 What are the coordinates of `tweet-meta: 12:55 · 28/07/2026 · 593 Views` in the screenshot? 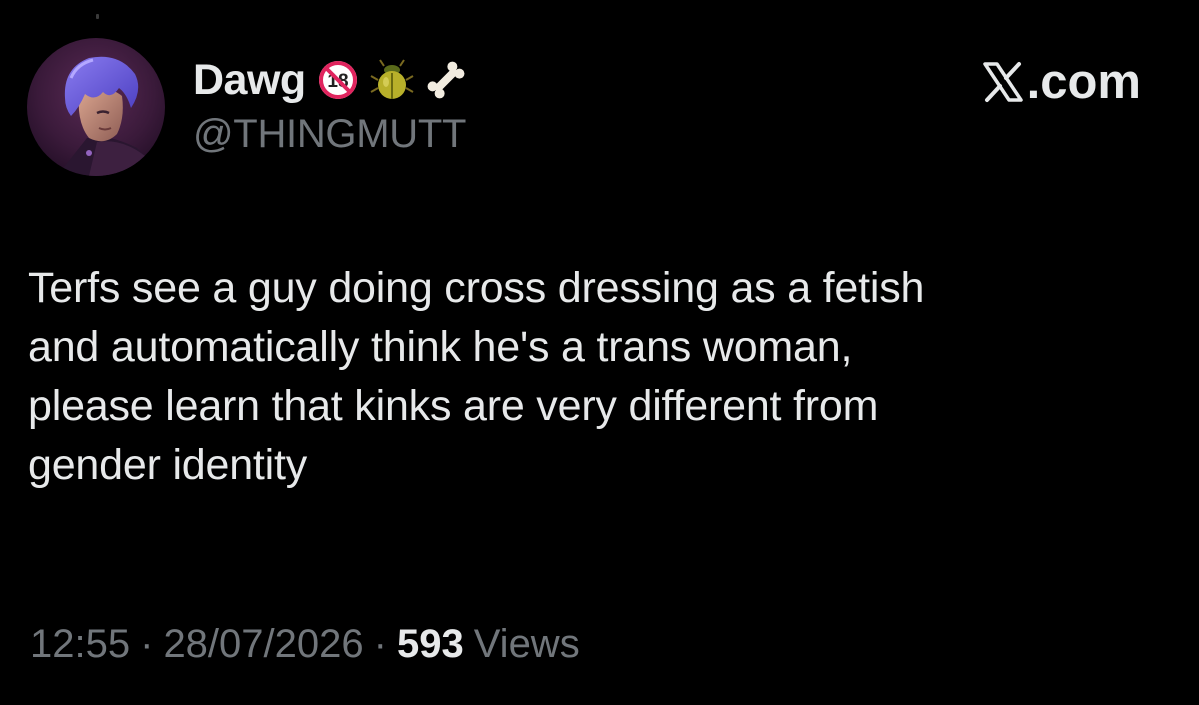 It's located at (305, 644).